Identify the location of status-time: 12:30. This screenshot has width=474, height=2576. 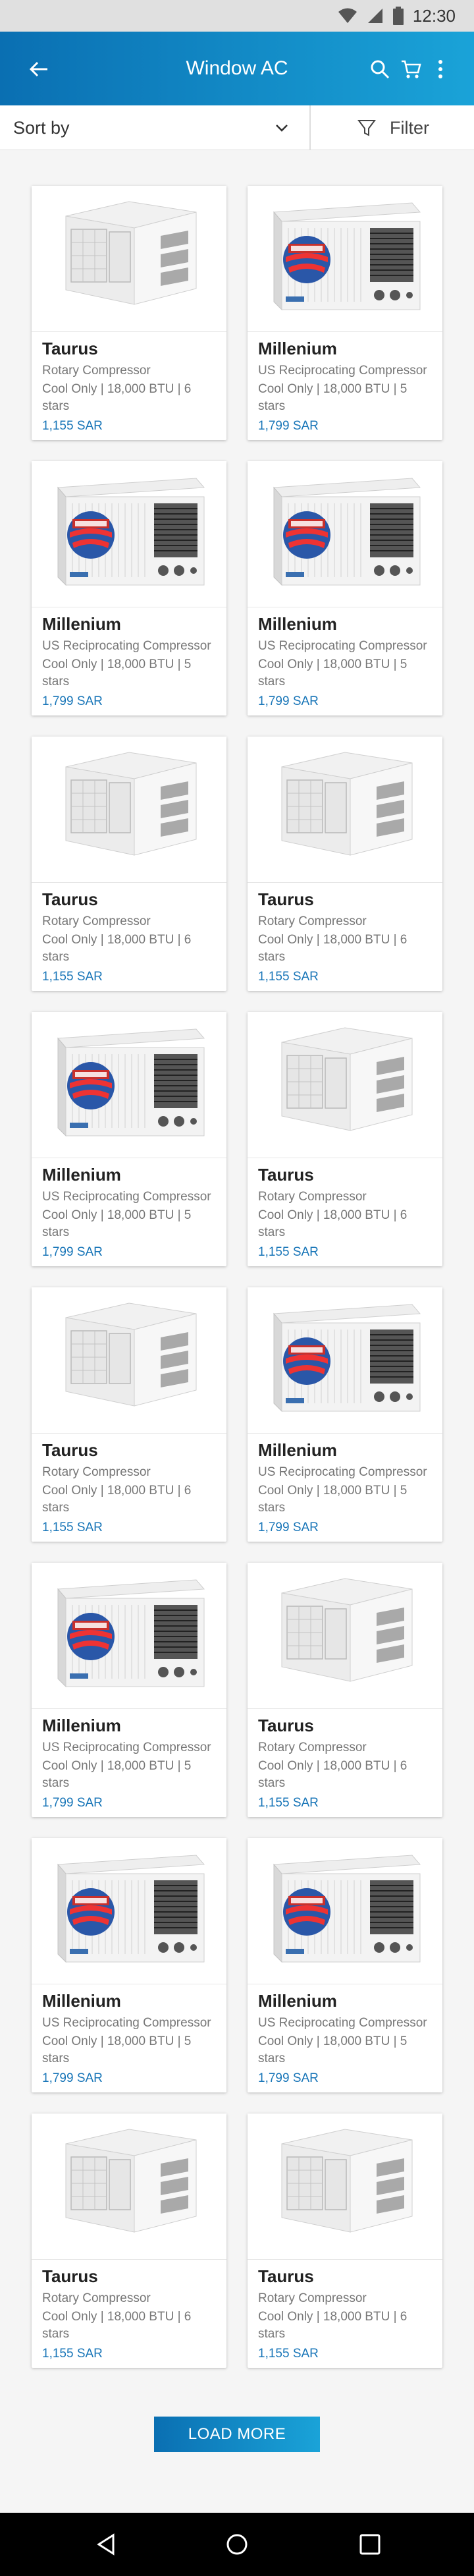
(434, 15).